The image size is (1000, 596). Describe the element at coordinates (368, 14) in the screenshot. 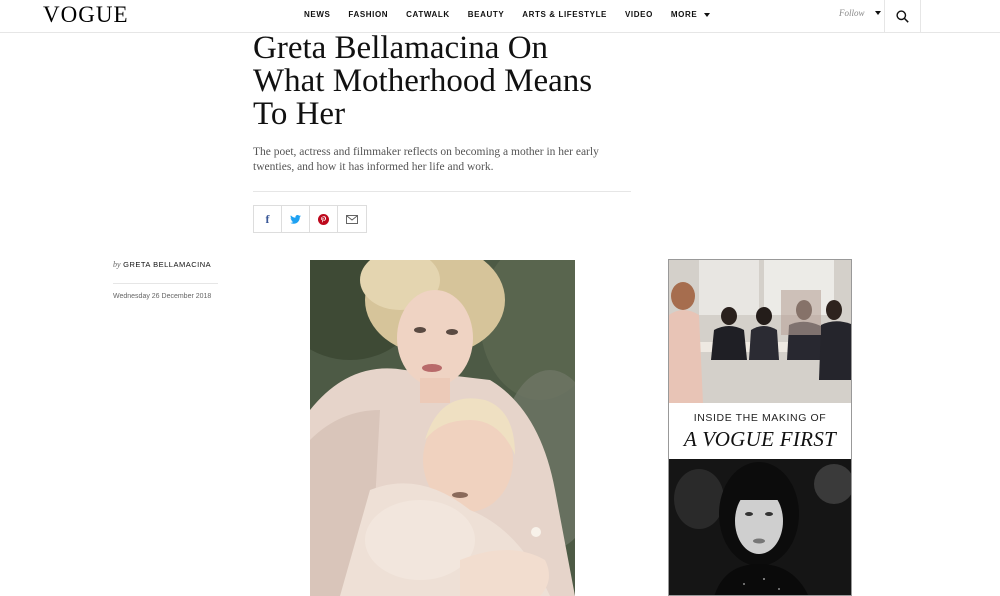

I see `nav-item-fashion: FASHION` at that location.